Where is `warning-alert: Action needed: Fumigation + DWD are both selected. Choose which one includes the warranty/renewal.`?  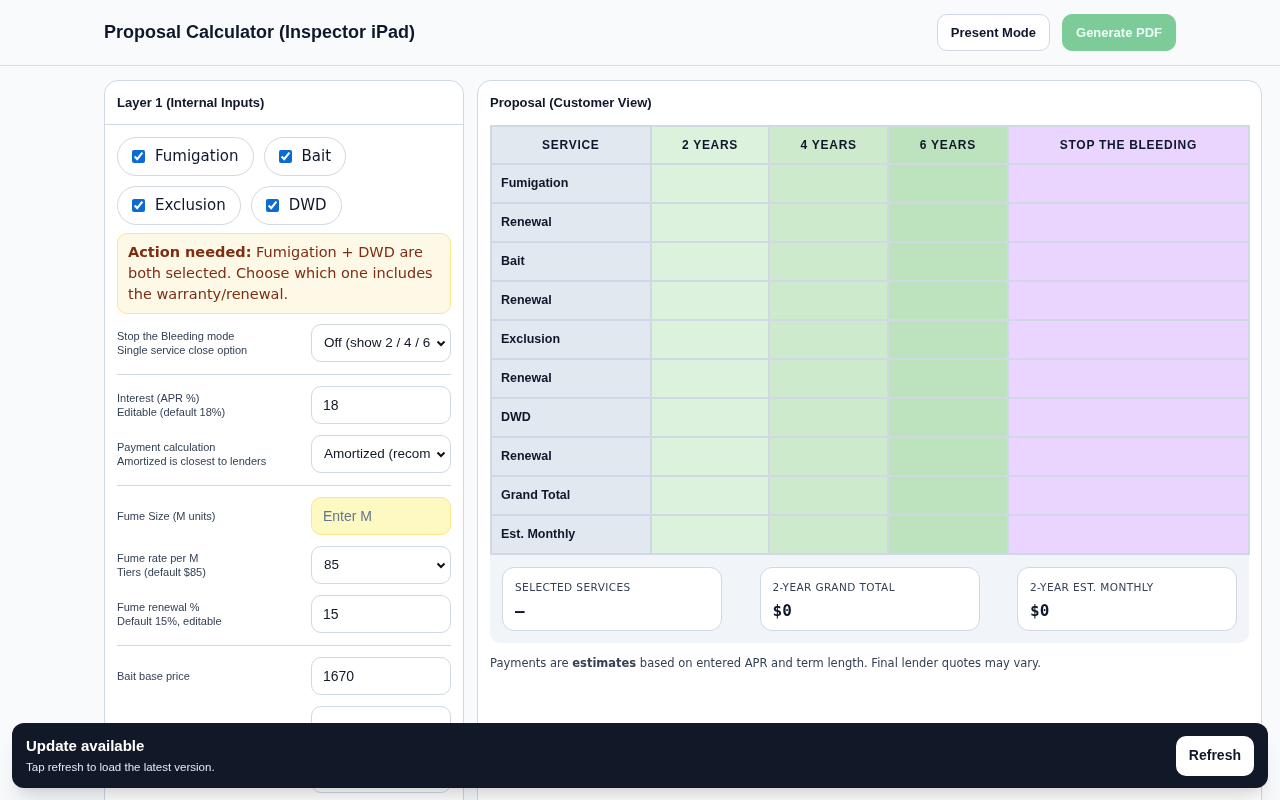
warning-alert: Action needed: Fumigation + DWD are both selected. Choose which one includes the warranty/renewal. is located at coordinates (284, 273).